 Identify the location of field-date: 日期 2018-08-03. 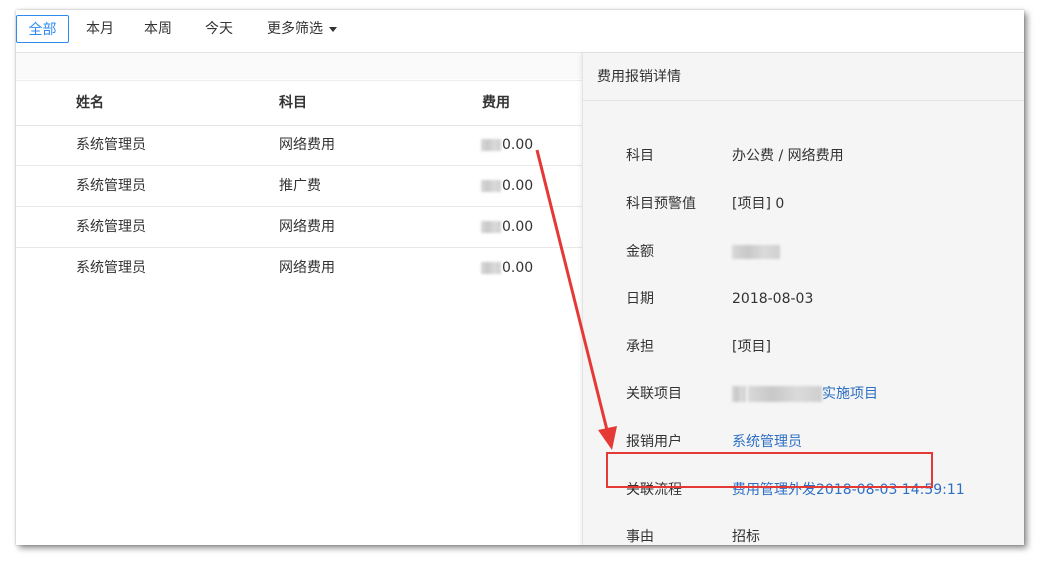
(803, 299).